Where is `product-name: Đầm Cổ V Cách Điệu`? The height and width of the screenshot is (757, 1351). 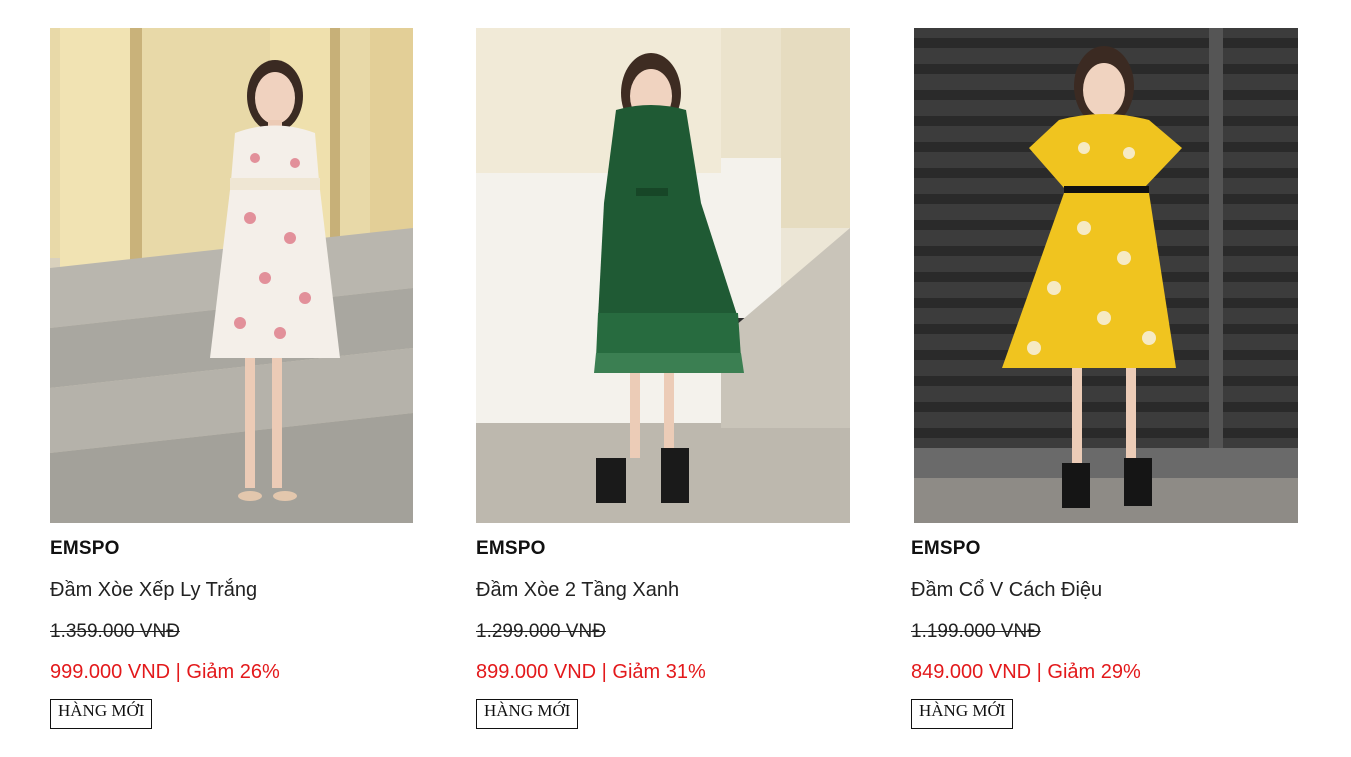
product-name: Đầm Cổ V Cách Điệu is located at coordinates (1006, 590).